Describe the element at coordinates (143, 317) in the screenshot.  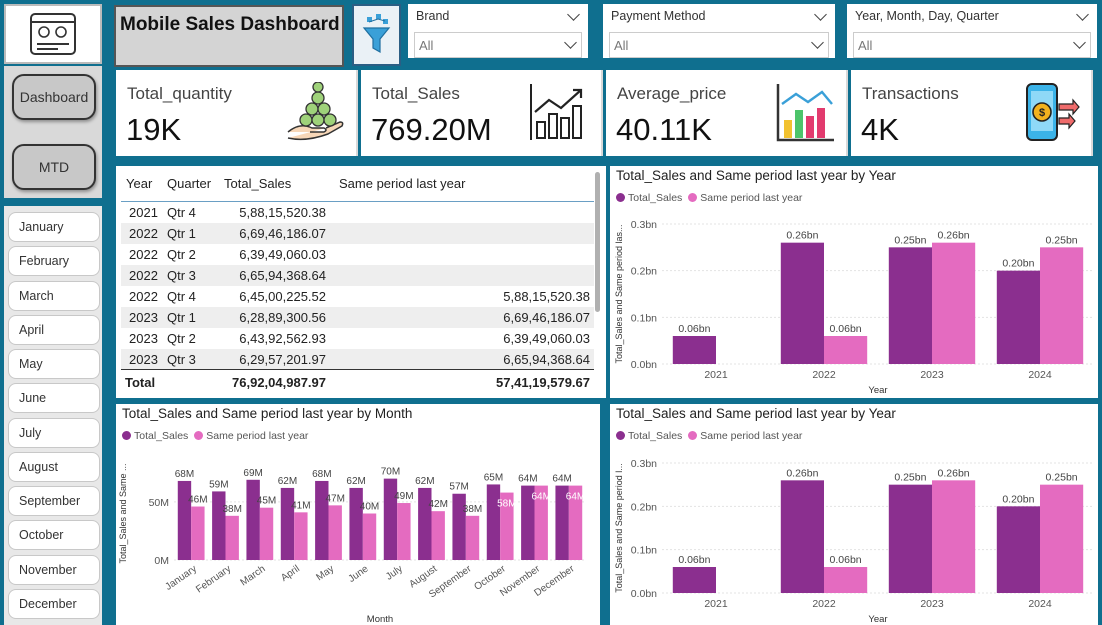
I see `cell-year: 2023` at that location.